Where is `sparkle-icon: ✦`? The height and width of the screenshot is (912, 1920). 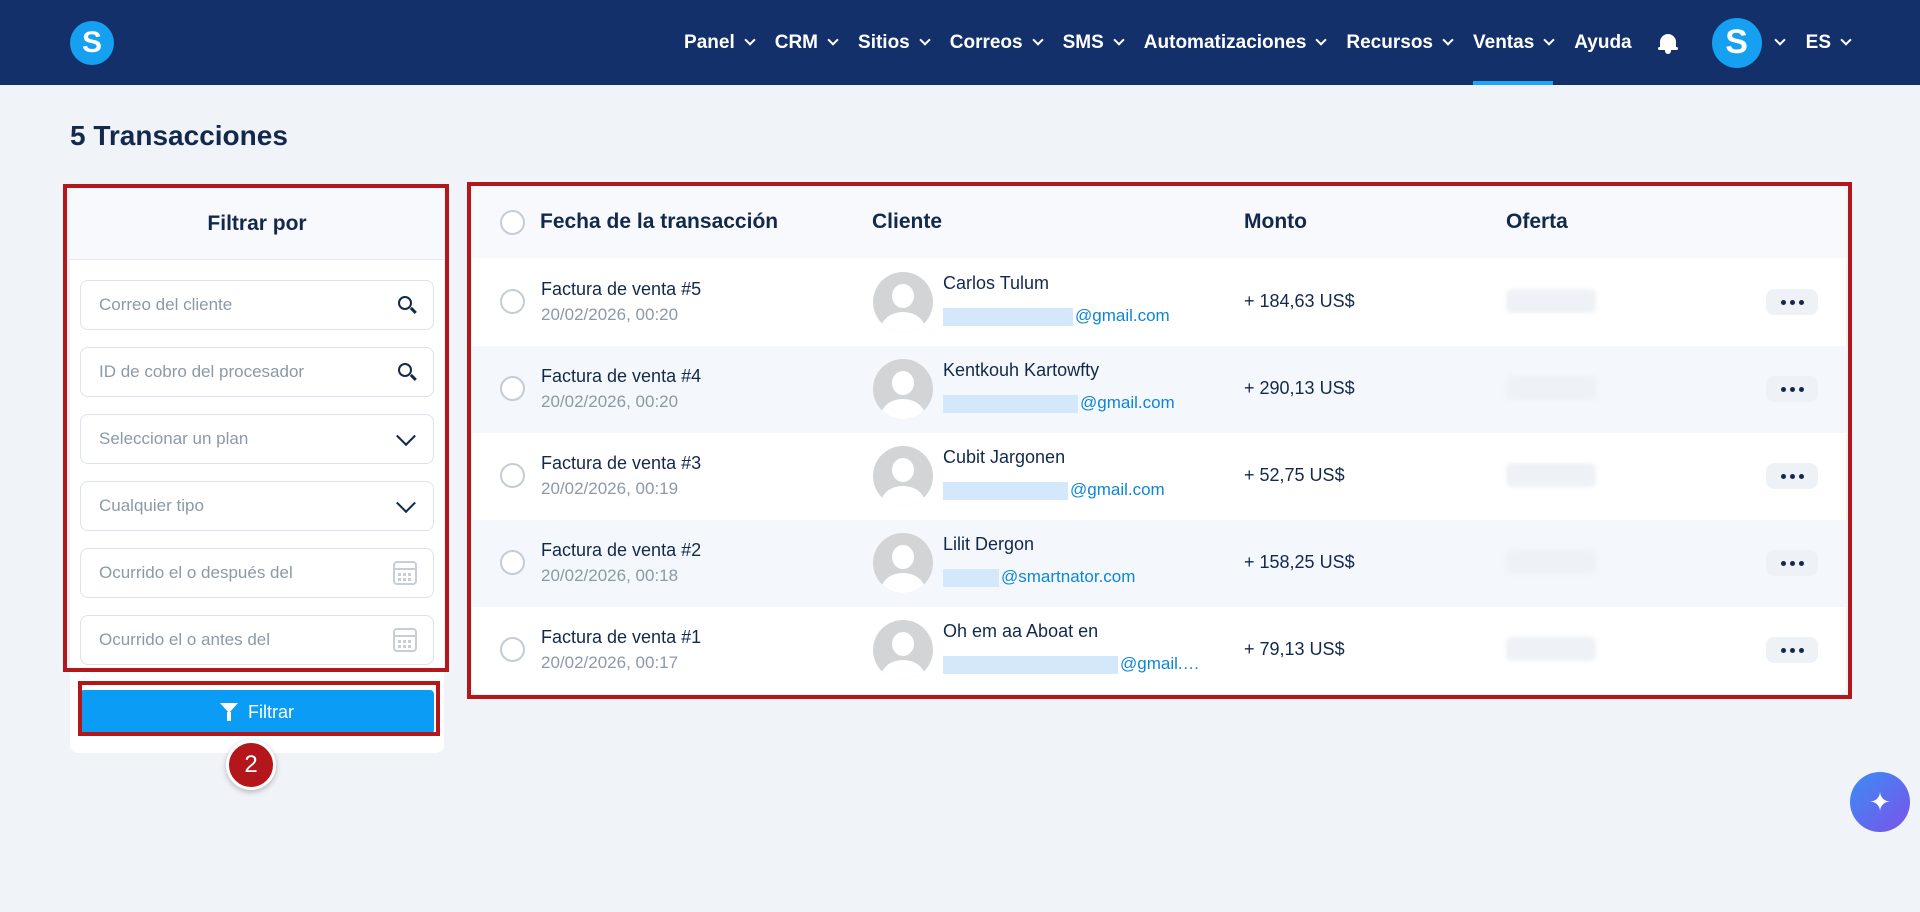 sparkle-icon: ✦ is located at coordinates (1880, 801).